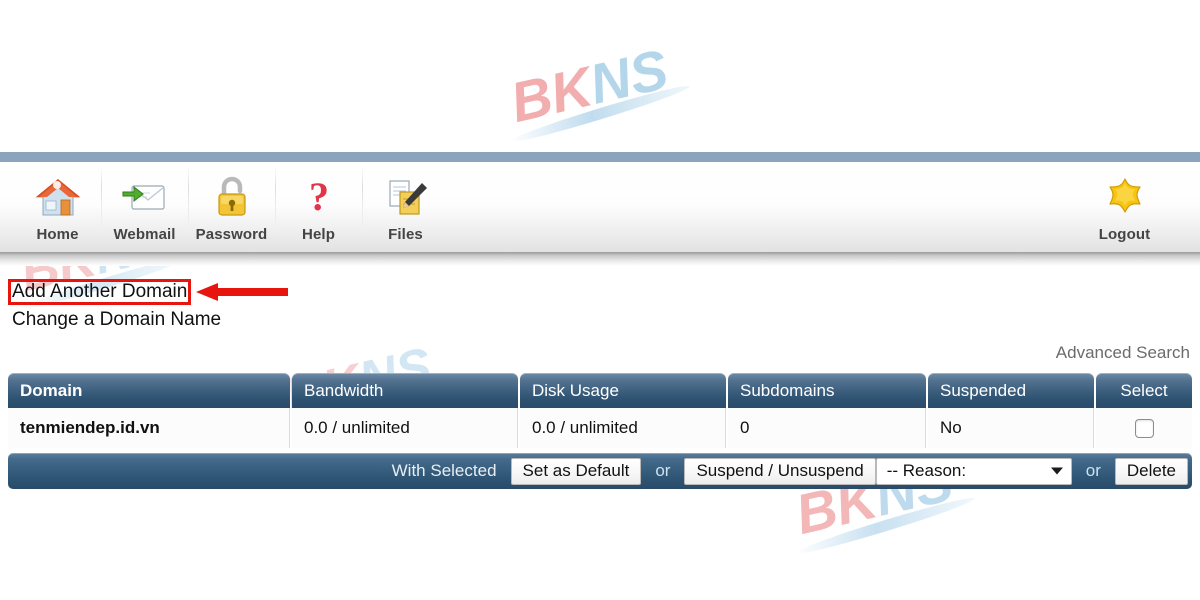 The image size is (1200, 600). I want to click on toolbar-label: Home, so click(57, 234).